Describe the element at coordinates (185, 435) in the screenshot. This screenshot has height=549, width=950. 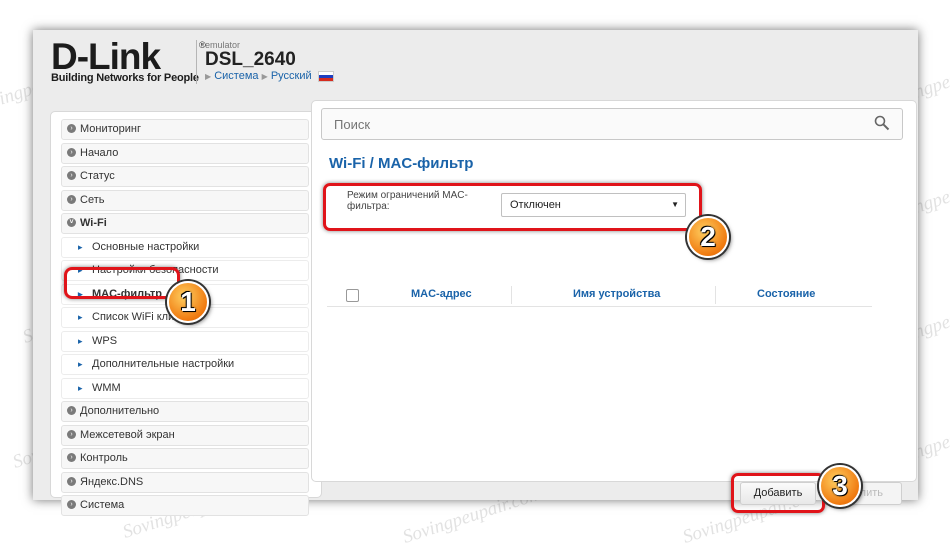
I see `sidebar-item-firewall: › Межсетевой экран` at that location.